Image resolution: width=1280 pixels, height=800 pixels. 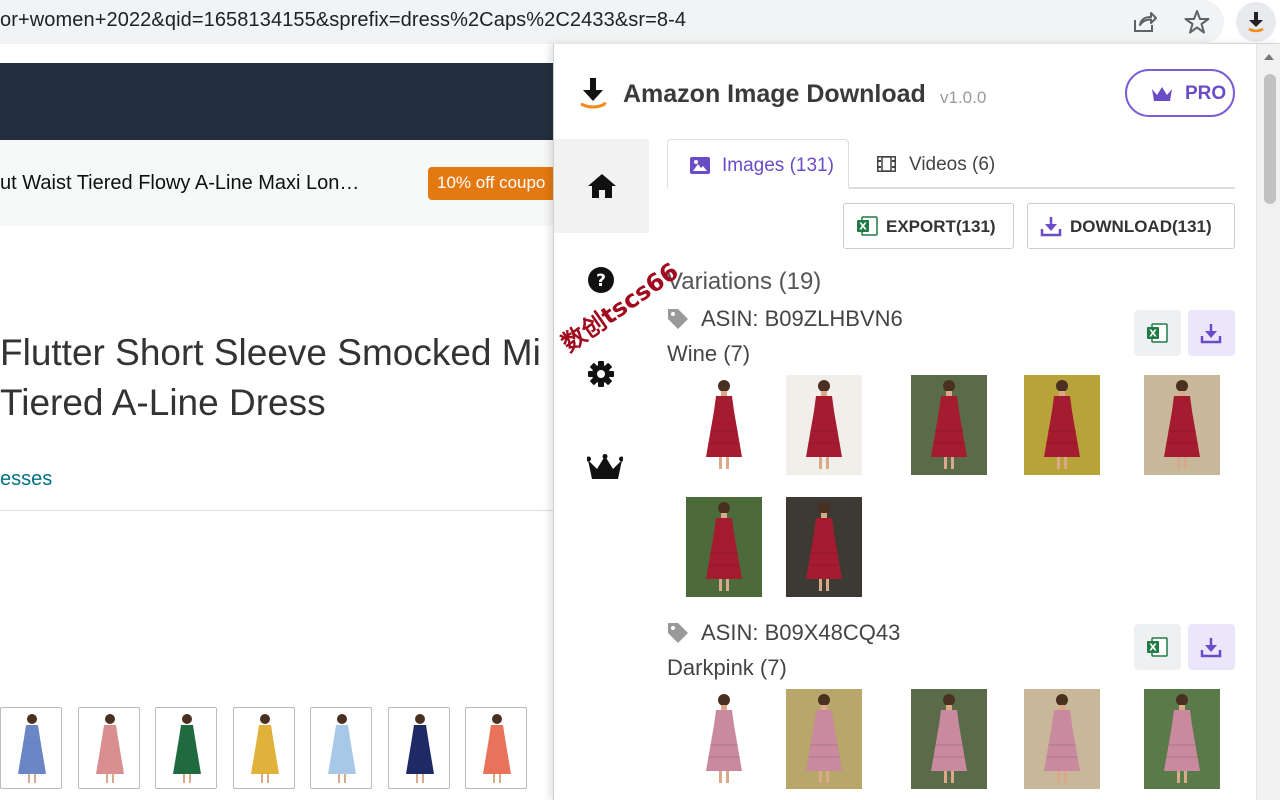 What do you see at coordinates (774, 94) in the screenshot?
I see `app-title: Amazon Image Download` at bounding box center [774, 94].